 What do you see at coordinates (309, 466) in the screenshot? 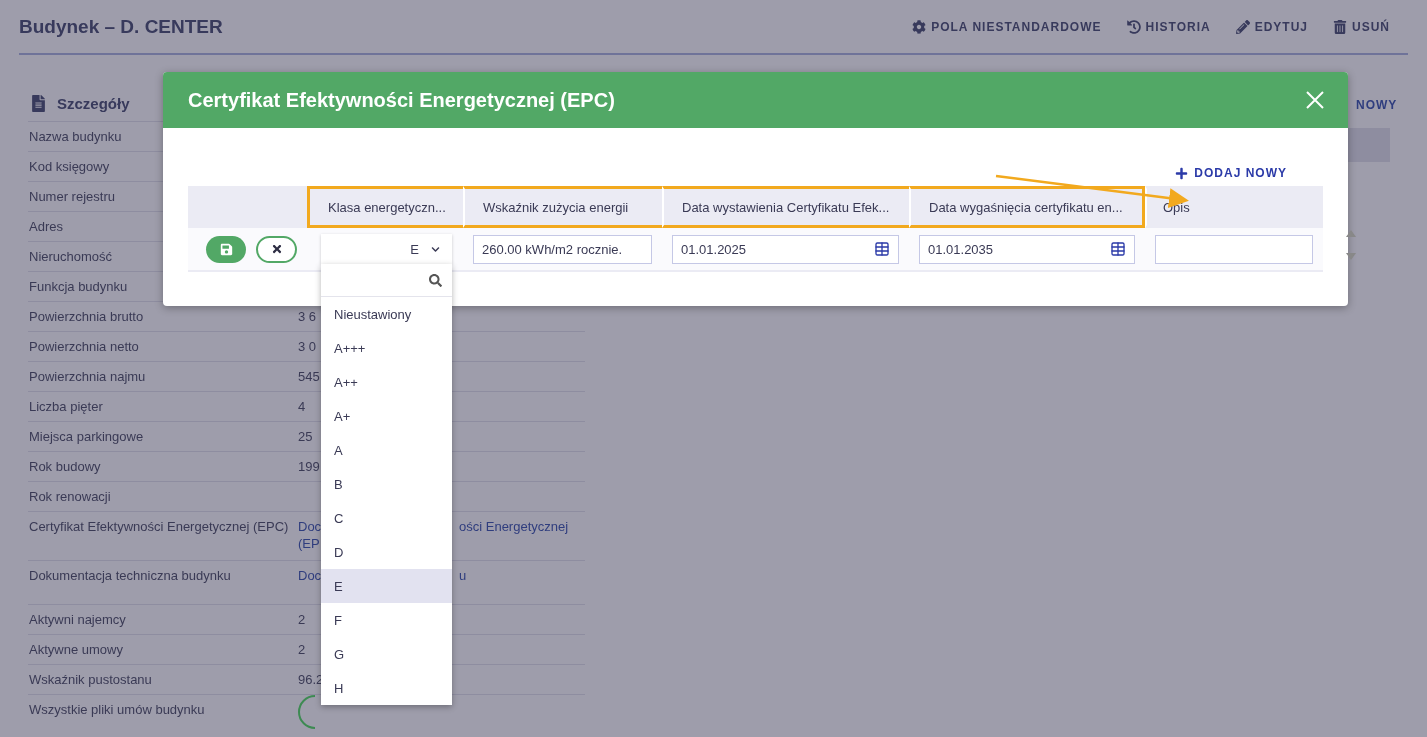
I see `detail-value: 199` at bounding box center [309, 466].